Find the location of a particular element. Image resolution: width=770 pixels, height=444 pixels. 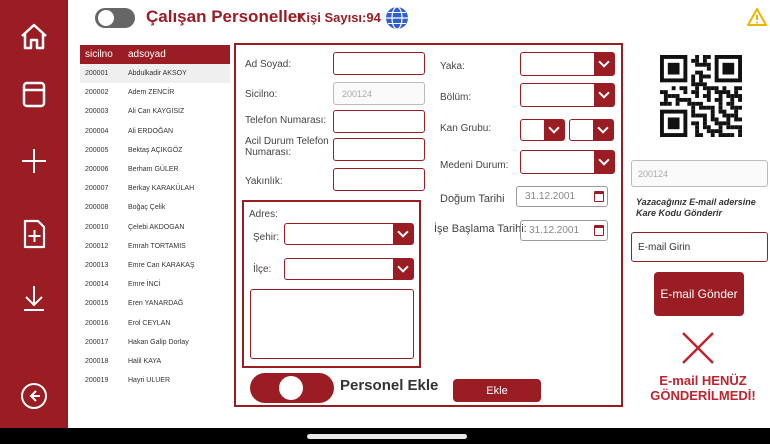

list-item-name: Hakan Galip Dorlay is located at coordinates (158, 342).